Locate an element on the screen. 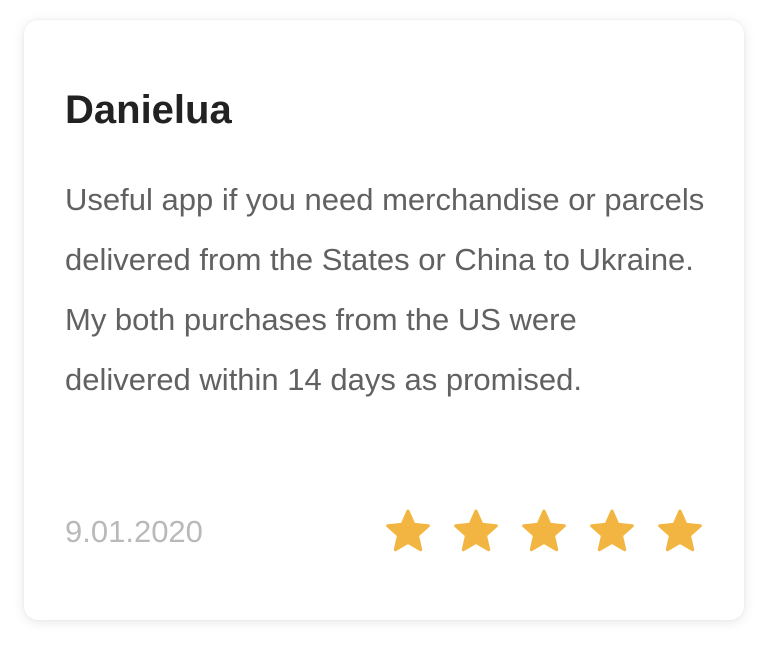 The width and height of the screenshot is (768, 650). review-author: Danielua is located at coordinates (148, 110).